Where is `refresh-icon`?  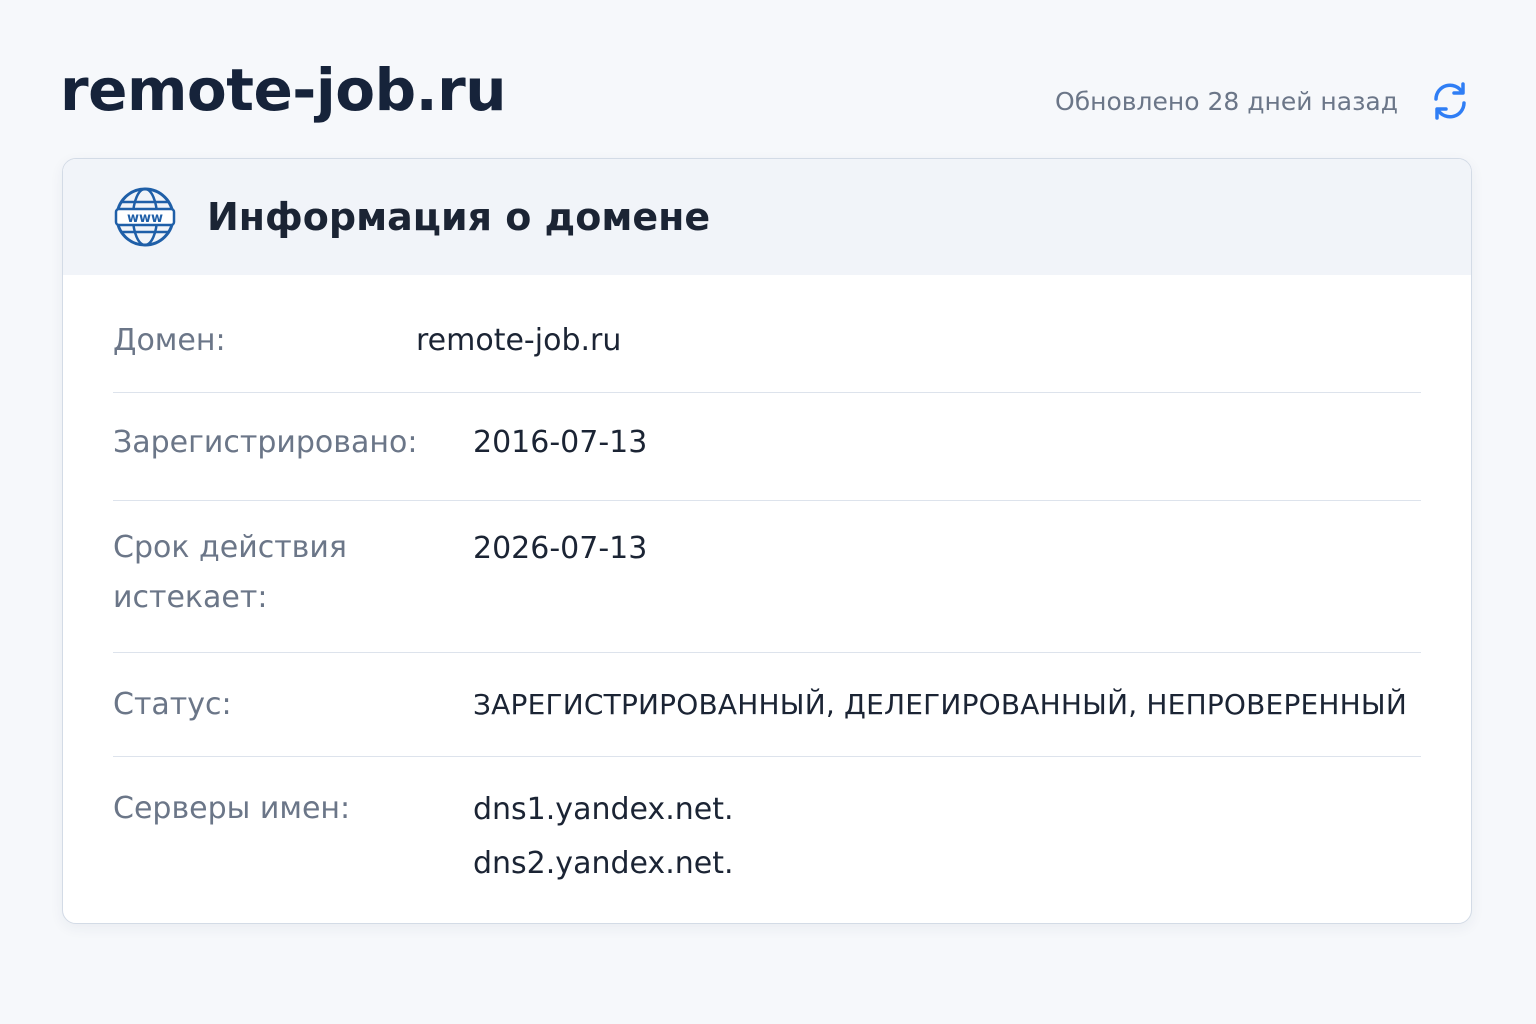 refresh-icon is located at coordinates (1450, 101).